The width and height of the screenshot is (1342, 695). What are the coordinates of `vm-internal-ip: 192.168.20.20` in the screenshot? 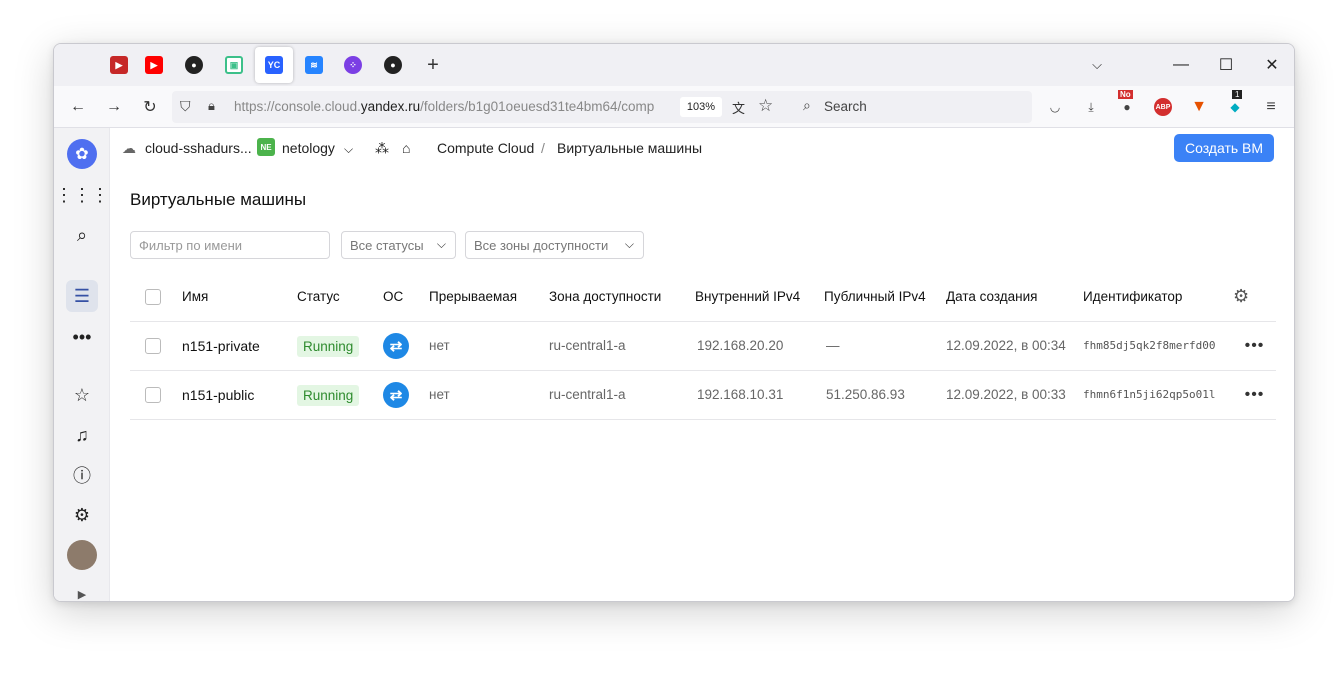 It's located at (759, 346).